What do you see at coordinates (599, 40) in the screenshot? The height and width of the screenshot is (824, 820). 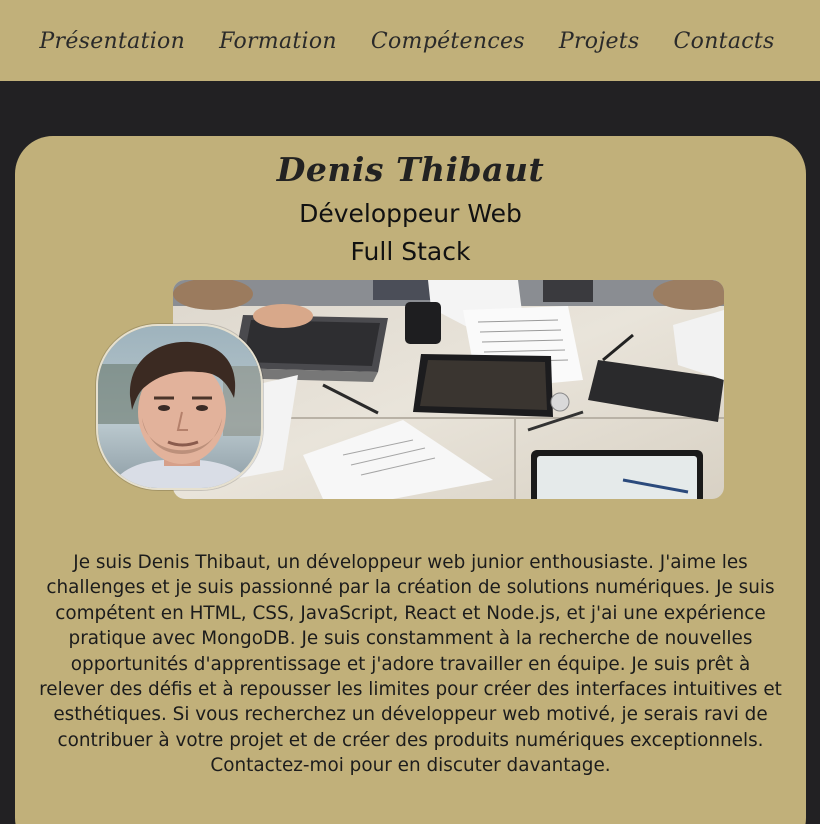 I see `nav-link-projets: Projets` at bounding box center [599, 40].